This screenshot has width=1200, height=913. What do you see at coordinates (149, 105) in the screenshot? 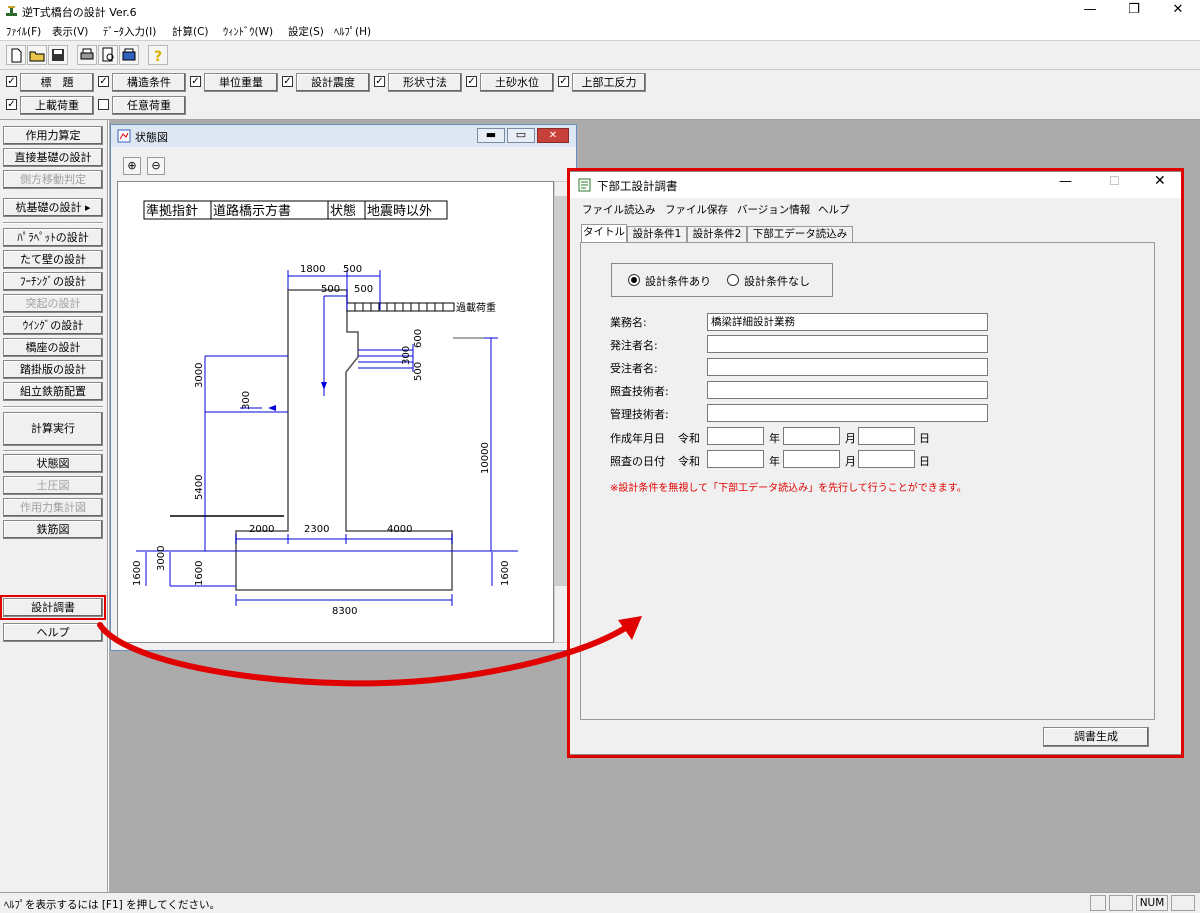
I see `button-arbitrary: 任意荷重` at bounding box center [149, 105].